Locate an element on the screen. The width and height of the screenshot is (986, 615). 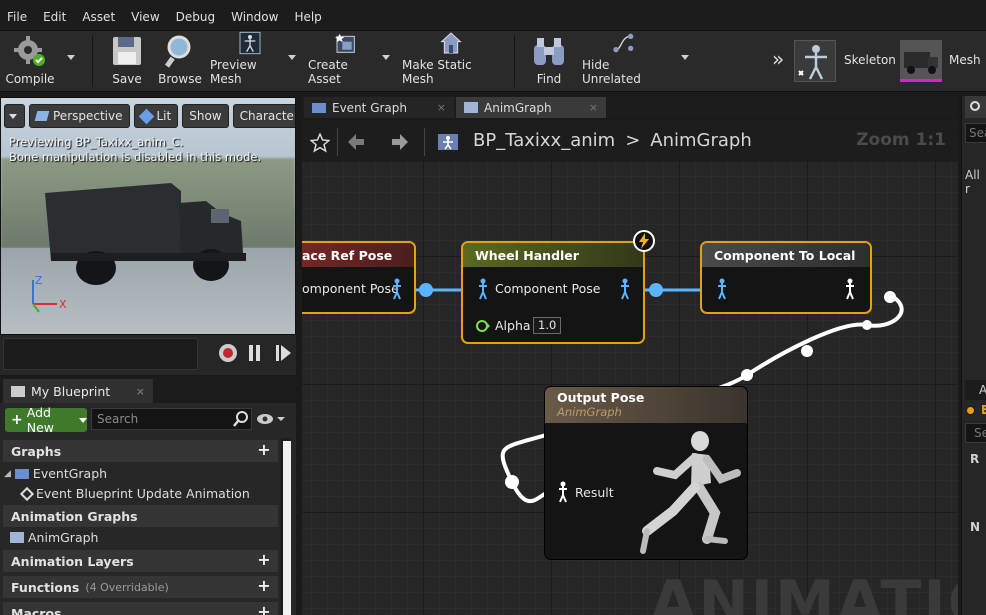
pose-output-pin-icon is located at coordinates (625, 289).